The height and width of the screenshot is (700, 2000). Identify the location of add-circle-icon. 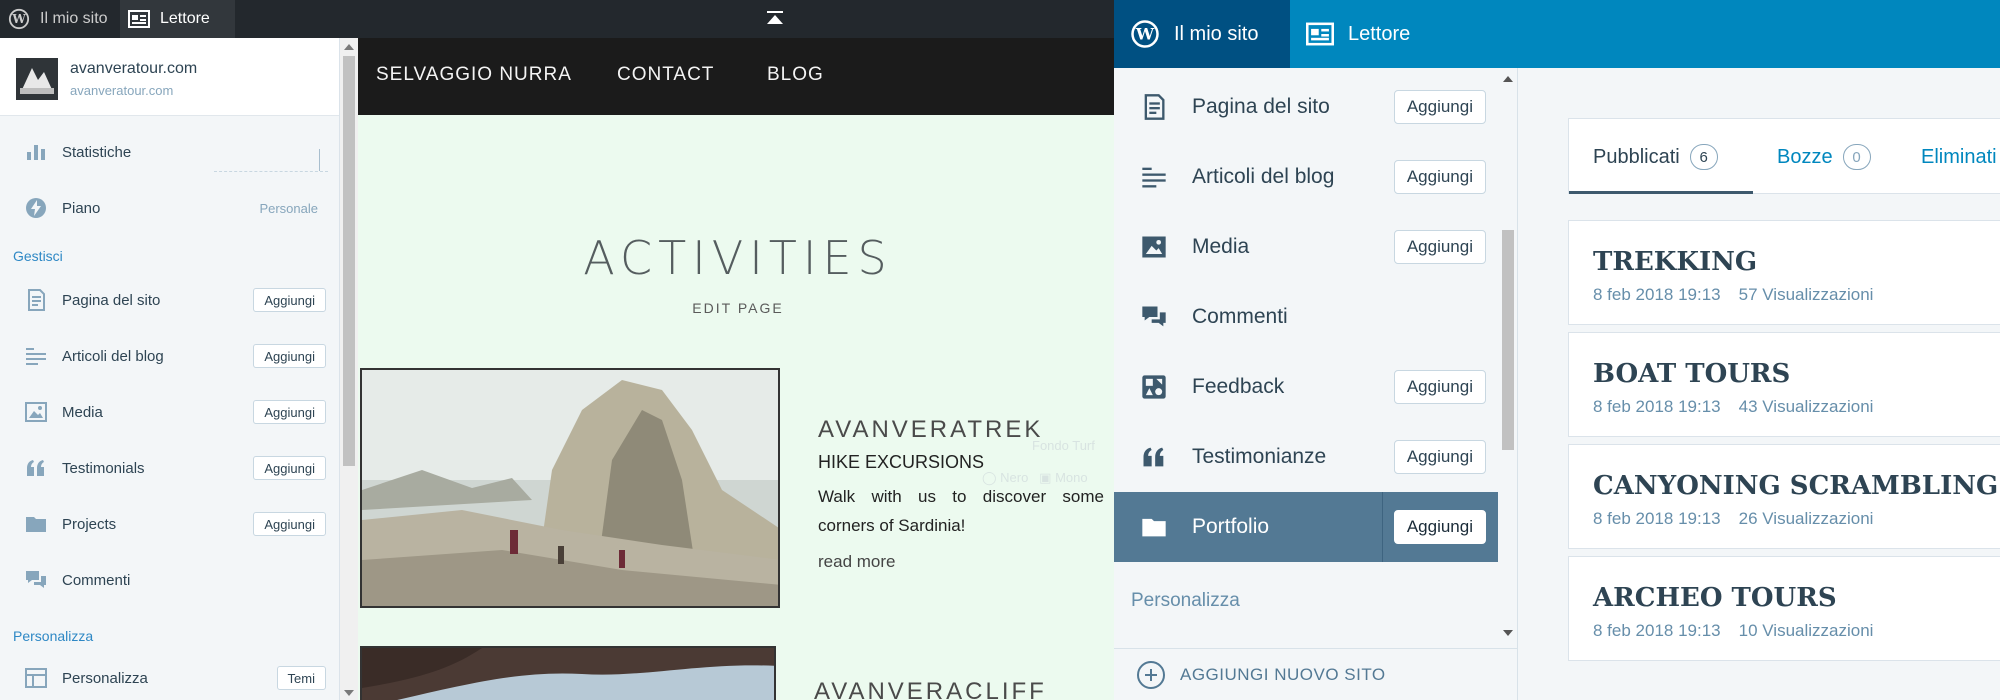
(1151, 674).